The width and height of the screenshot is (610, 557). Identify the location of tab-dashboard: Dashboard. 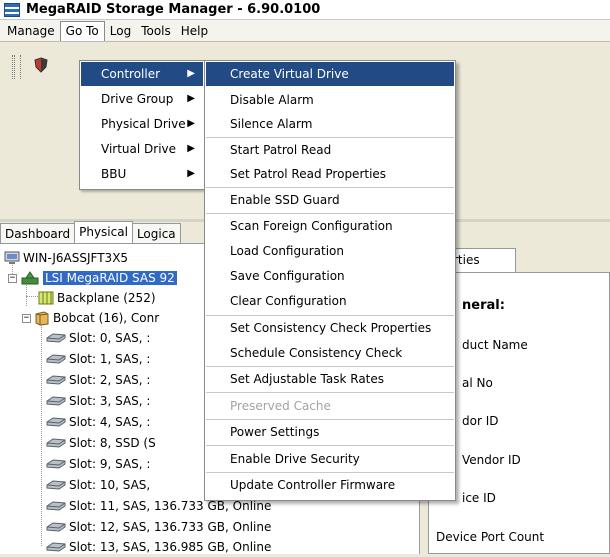
(38, 233).